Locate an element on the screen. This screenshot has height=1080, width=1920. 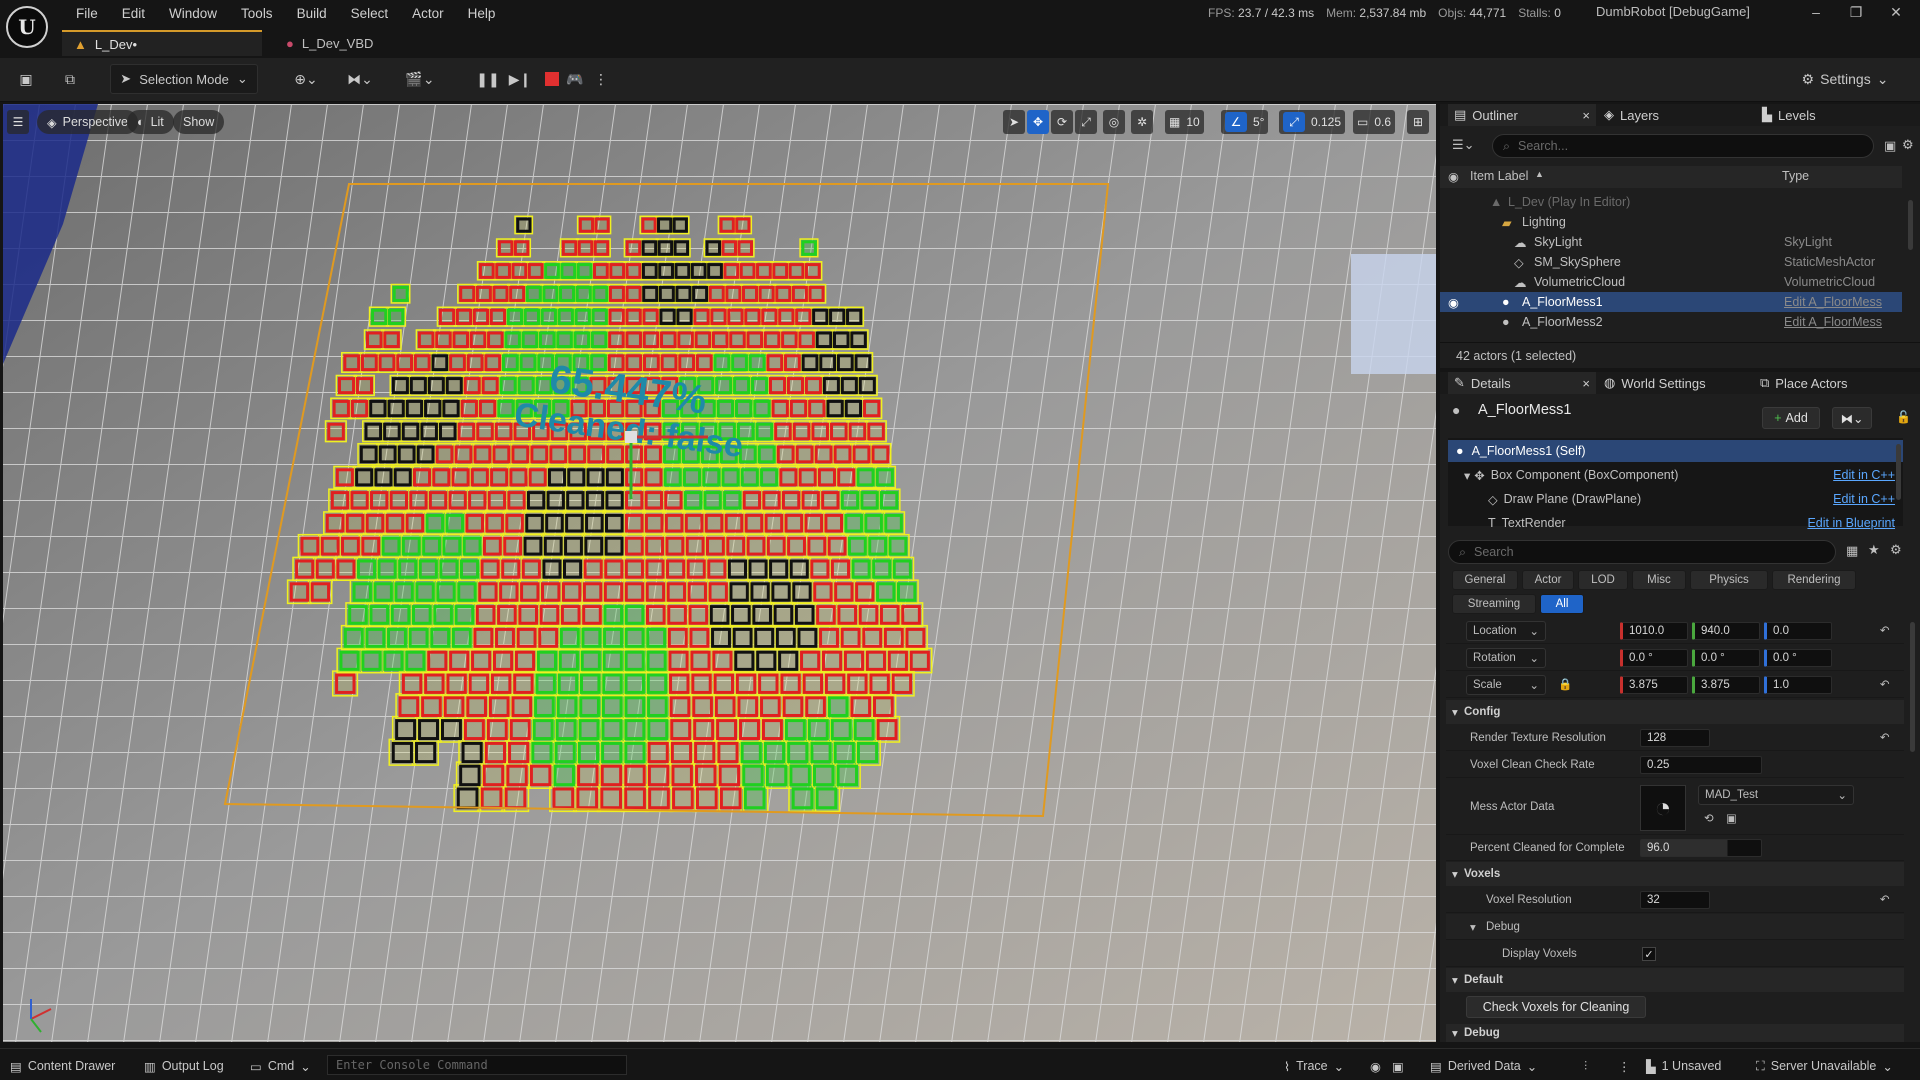
rotation-x-field: 0.0 ° is located at coordinates (1654, 658).